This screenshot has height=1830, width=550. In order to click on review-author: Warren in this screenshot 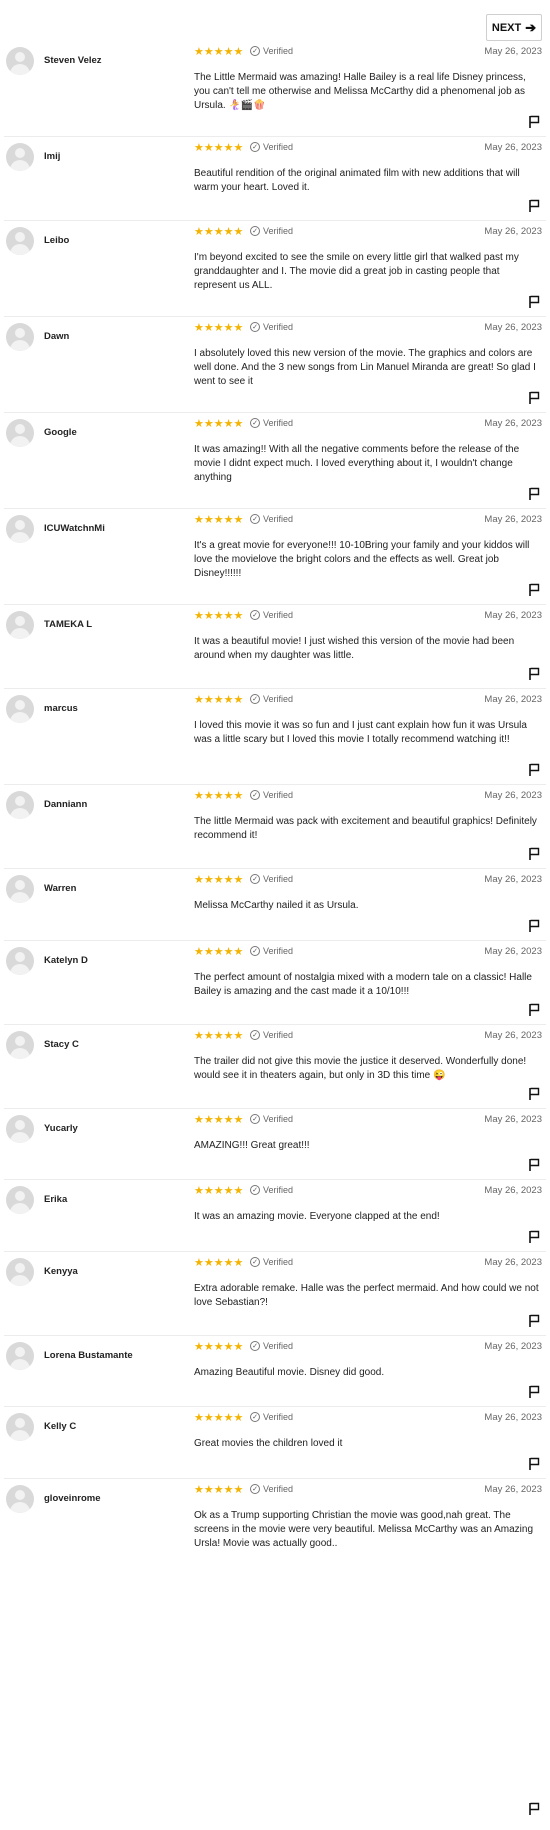, I will do `click(60, 888)`.